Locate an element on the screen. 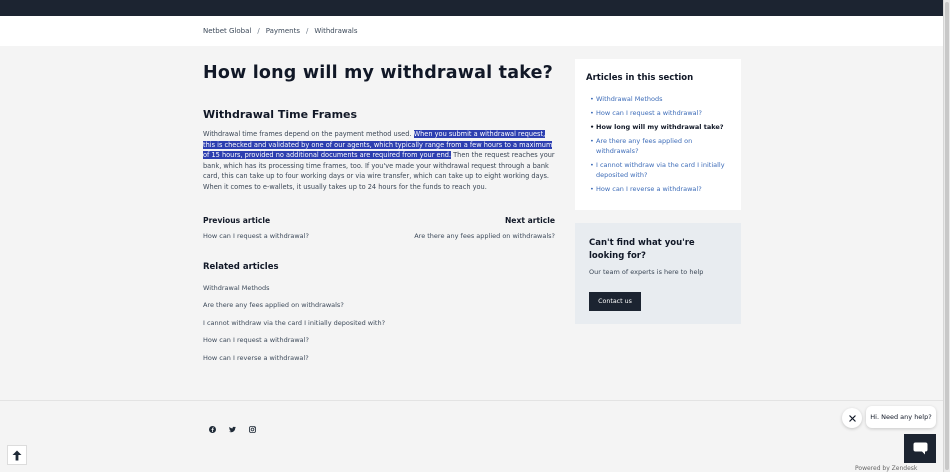  previous-article-label: Previous article is located at coordinates (237, 220).